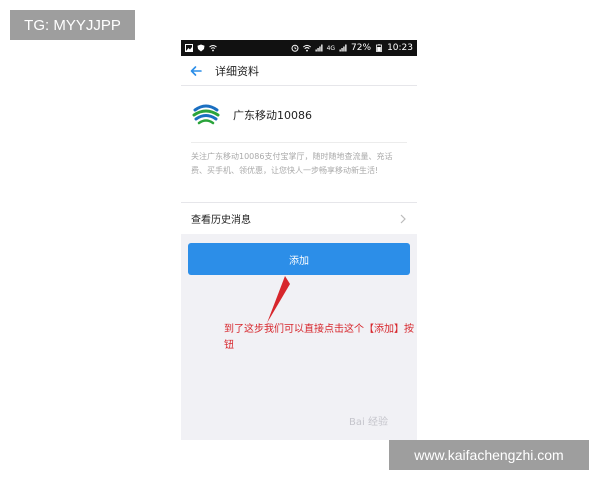  Describe the element at coordinates (379, 48) in the screenshot. I see `battery-icon` at that location.